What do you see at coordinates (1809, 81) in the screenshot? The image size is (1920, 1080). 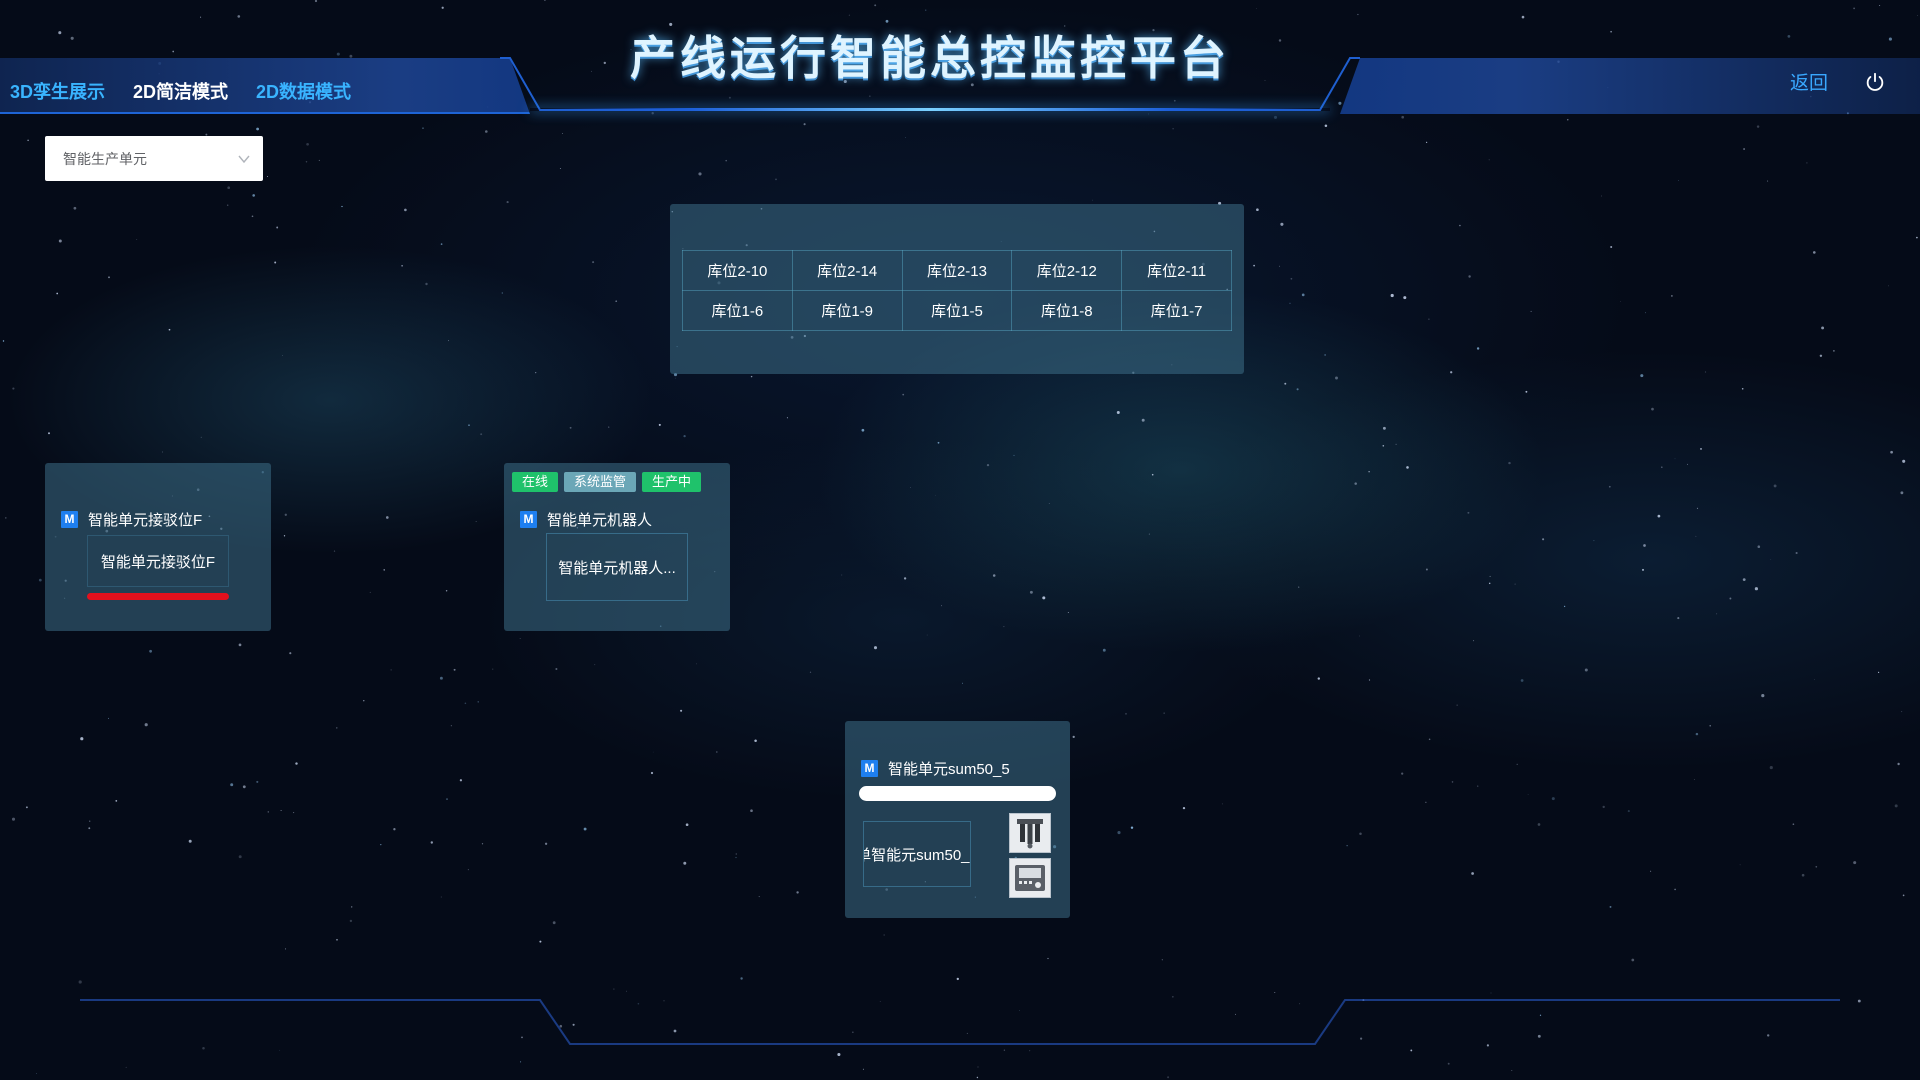 I see `back-button: 返回` at bounding box center [1809, 81].